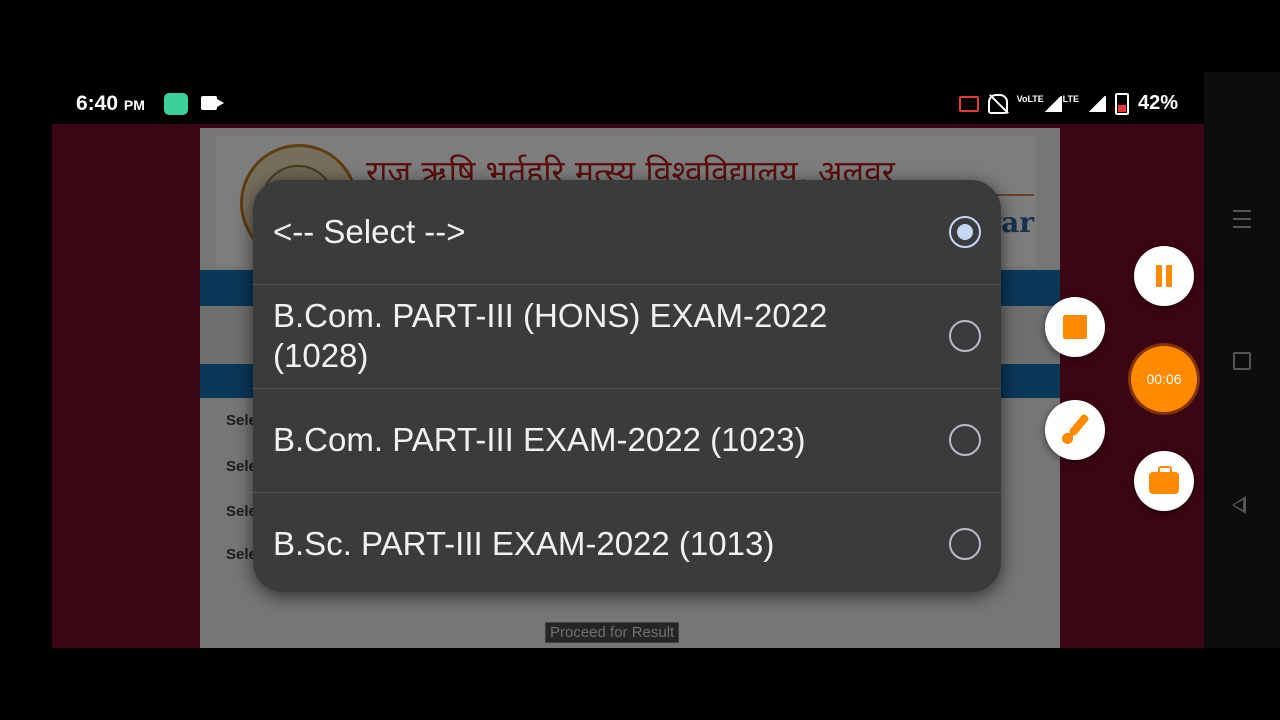 This screenshot has width=1280, height=720. I want to click on menu-icon, so click(1242, 219).